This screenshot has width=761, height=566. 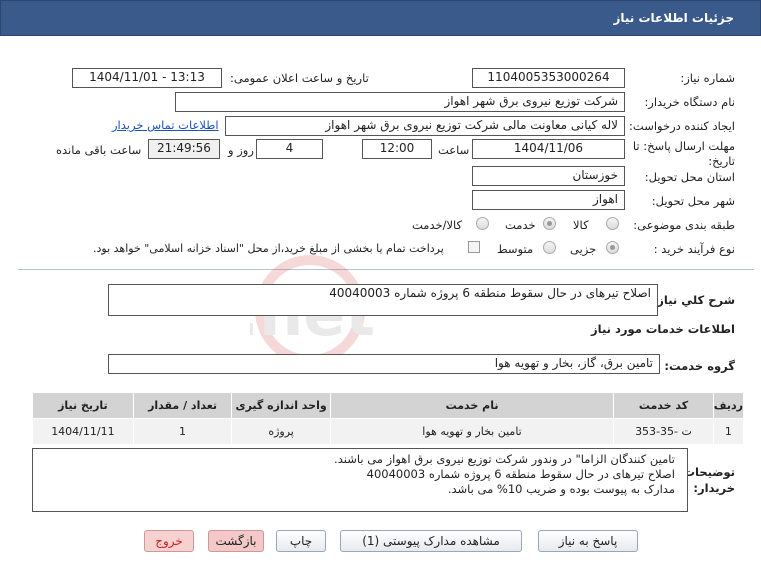 I want to click on back-button: بازگشت, so click(x=236, y=541).